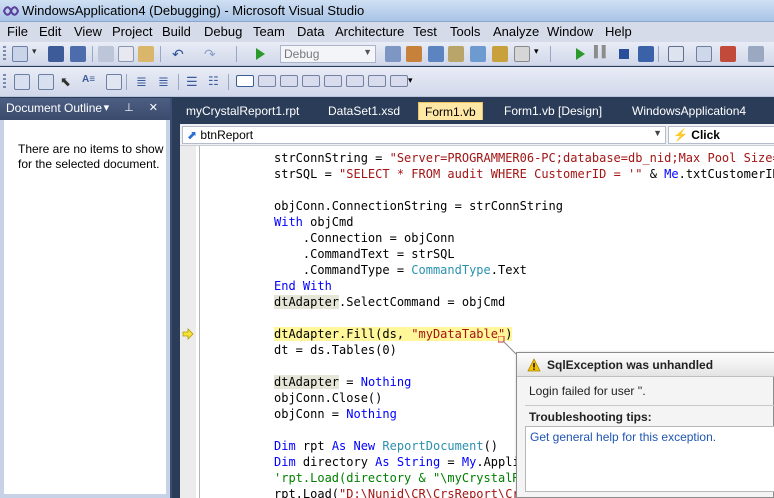 This screenshot has width=774, height=498. Describe the element at coordinates (332, 158) in the screenshot. I see `code-token: strConnString =` at that location.